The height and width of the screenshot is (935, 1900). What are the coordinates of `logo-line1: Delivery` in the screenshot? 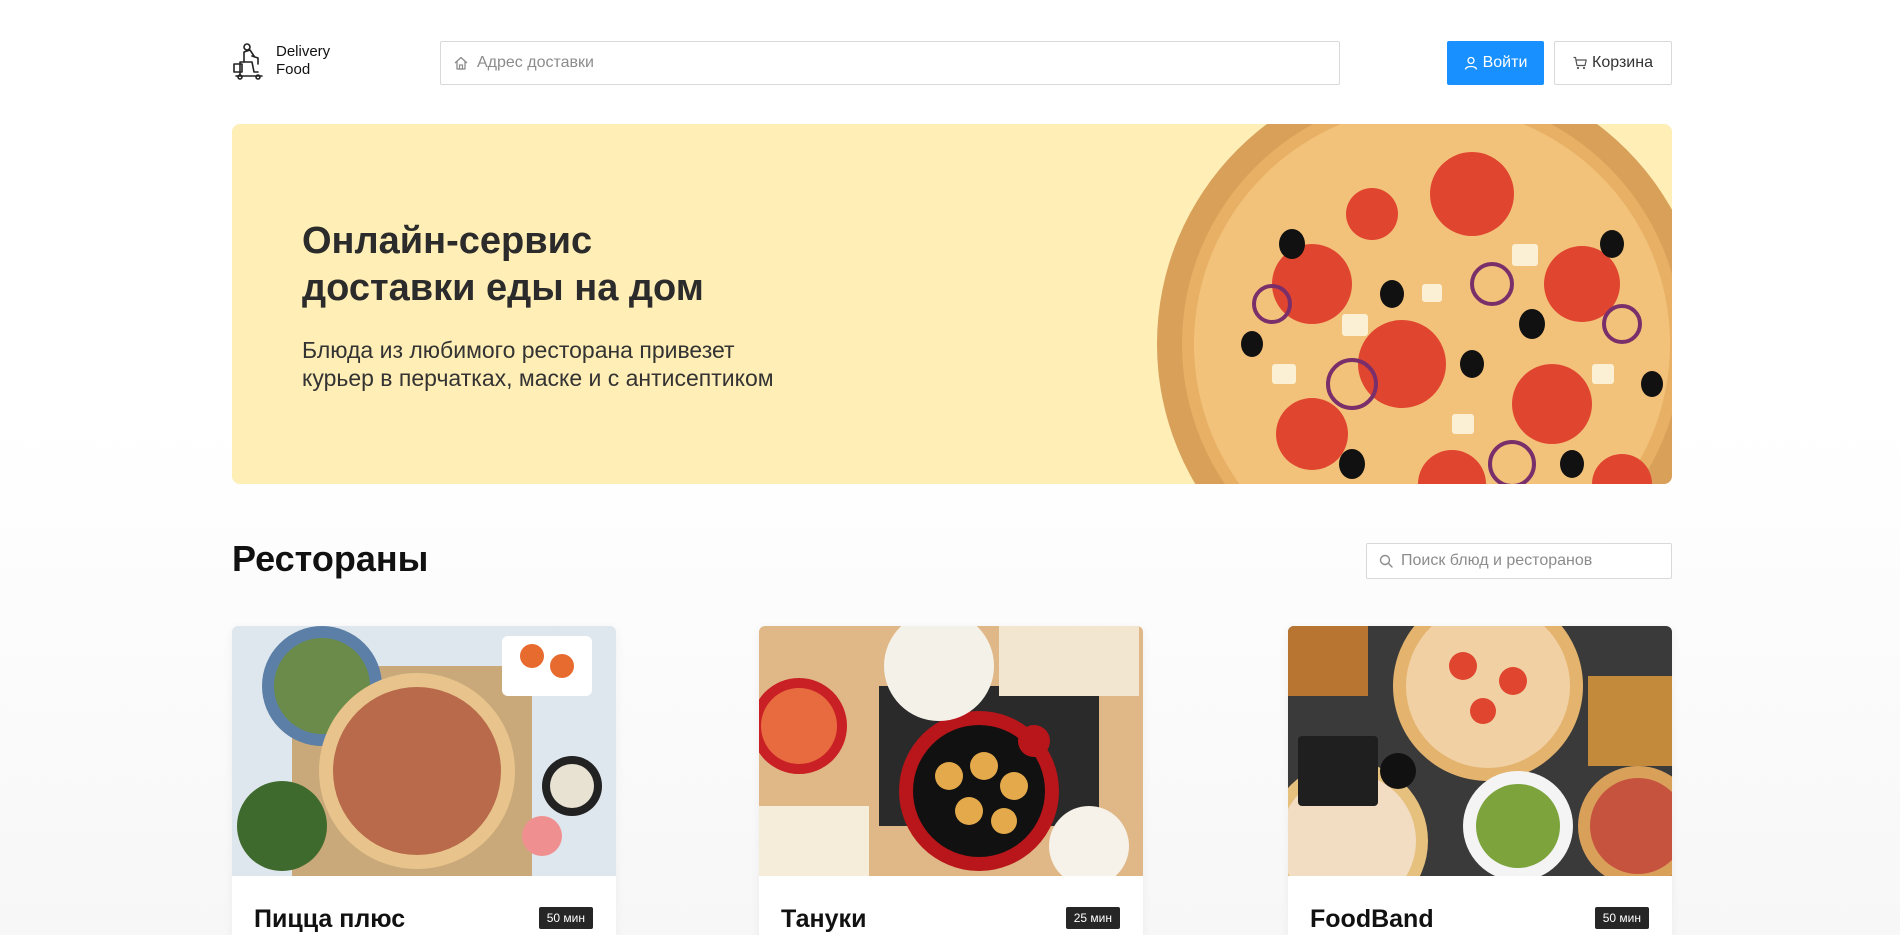 It's located at (303, 51).